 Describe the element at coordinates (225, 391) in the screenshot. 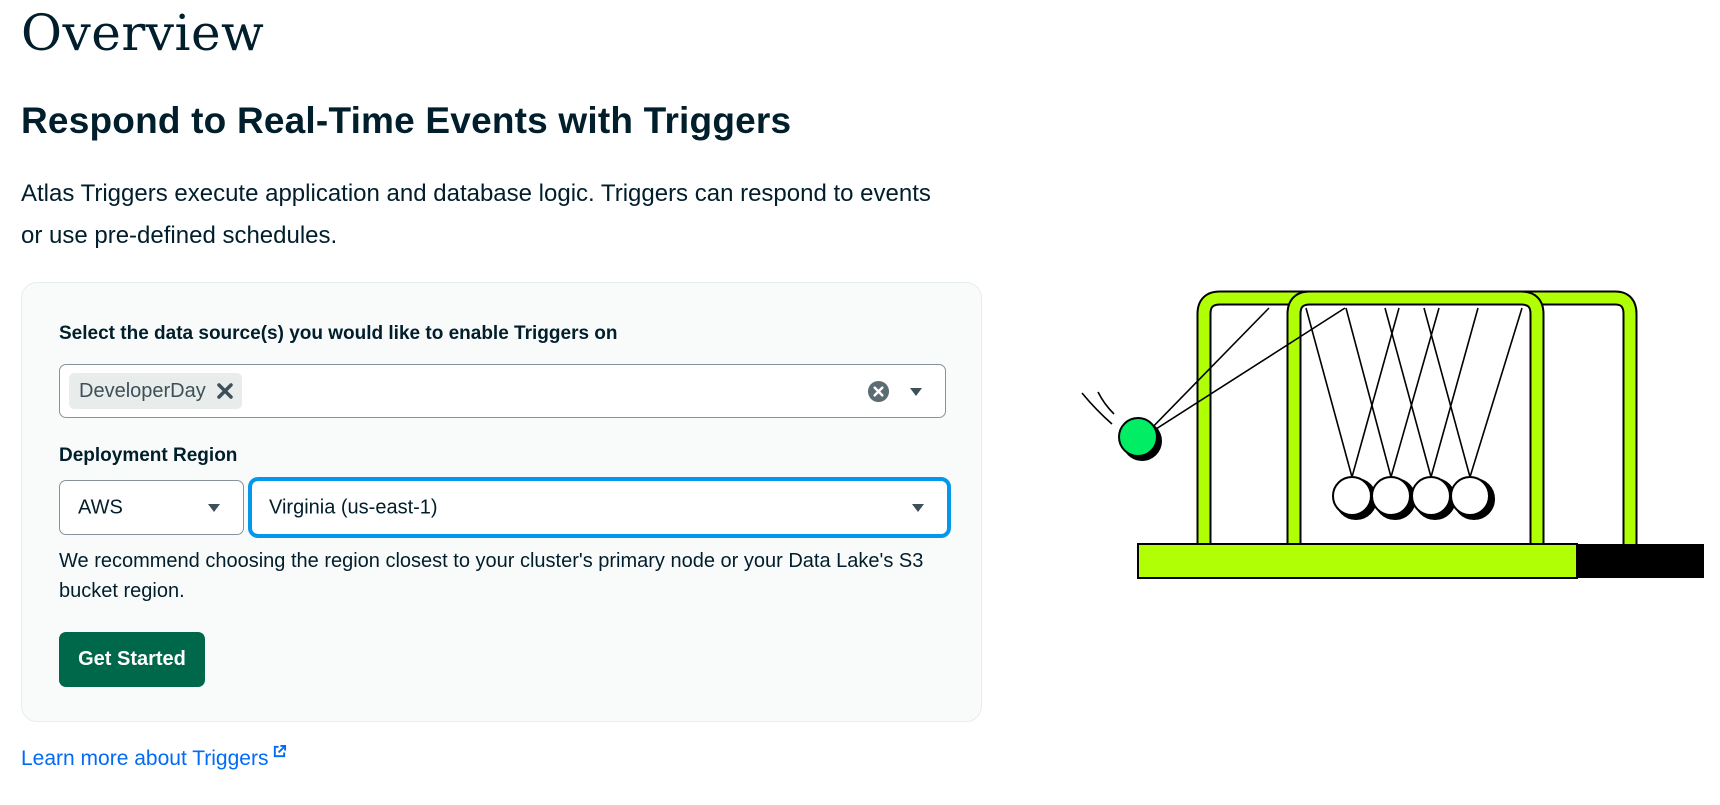

I see `close-icon` at that location.